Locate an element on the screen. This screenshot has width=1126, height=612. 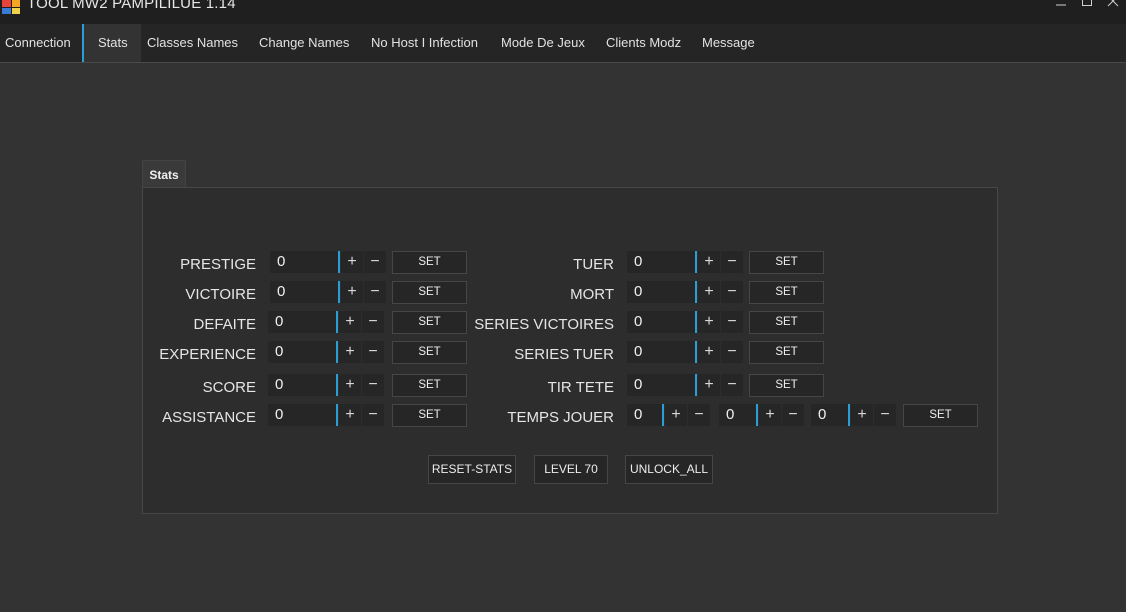
series-tuer-stepper: 0 + − is located at coordinates (685, 352).